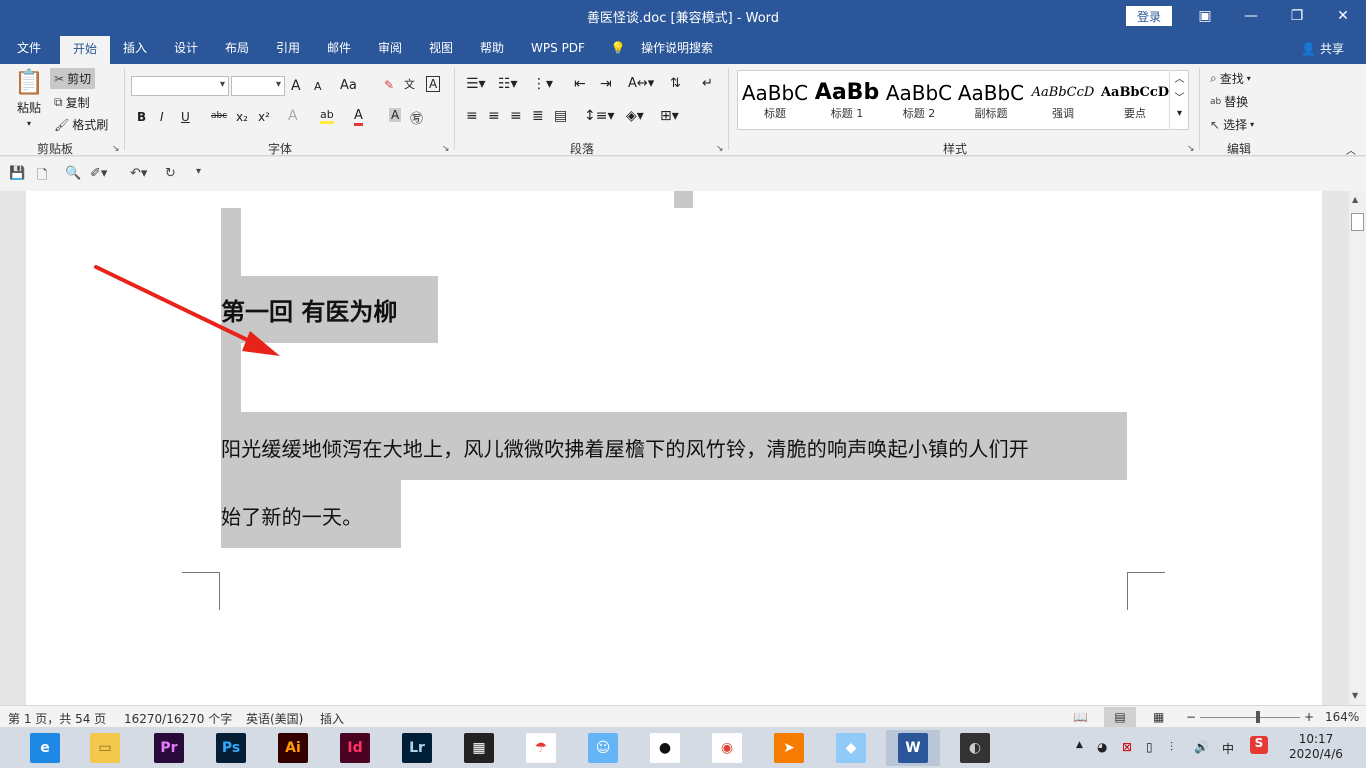 This screenshot has height=768, width=1366. Describe the element at coordinates (707, 83) in the screenshot. I see `show-marks-icon: ↵` at that location.